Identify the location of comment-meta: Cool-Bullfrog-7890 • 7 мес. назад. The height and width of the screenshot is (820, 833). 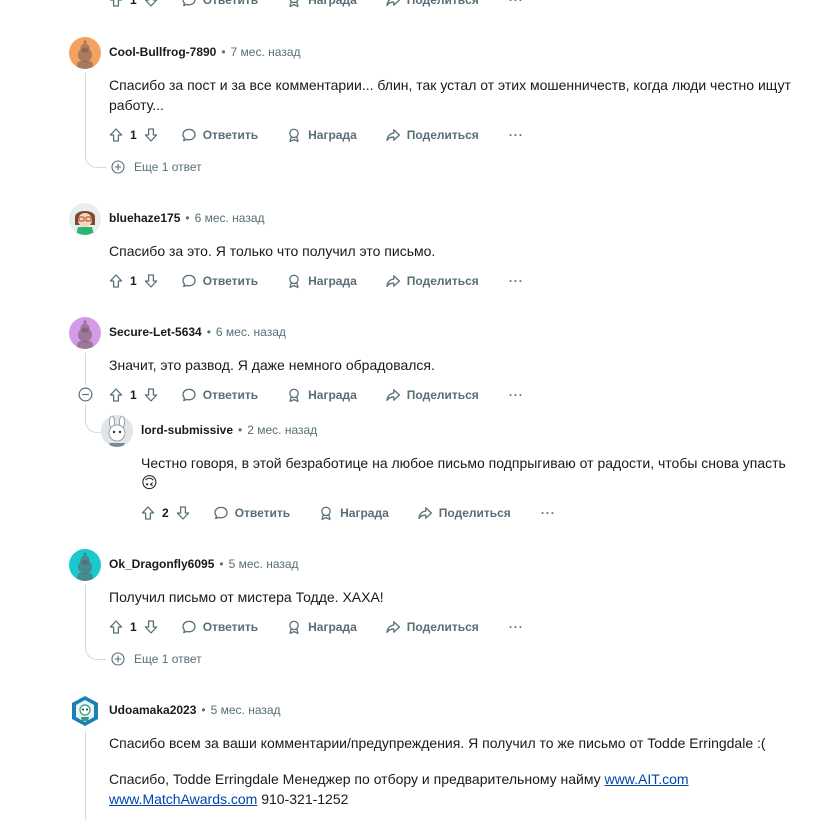
(205, 52).